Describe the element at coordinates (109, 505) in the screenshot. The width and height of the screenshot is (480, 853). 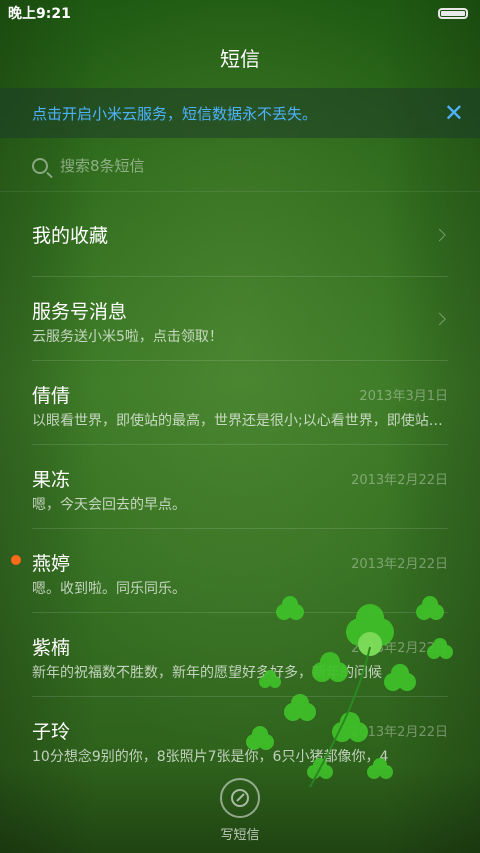
I see `list-item-preview: 嗯，今天会回去的早点。` at that location.